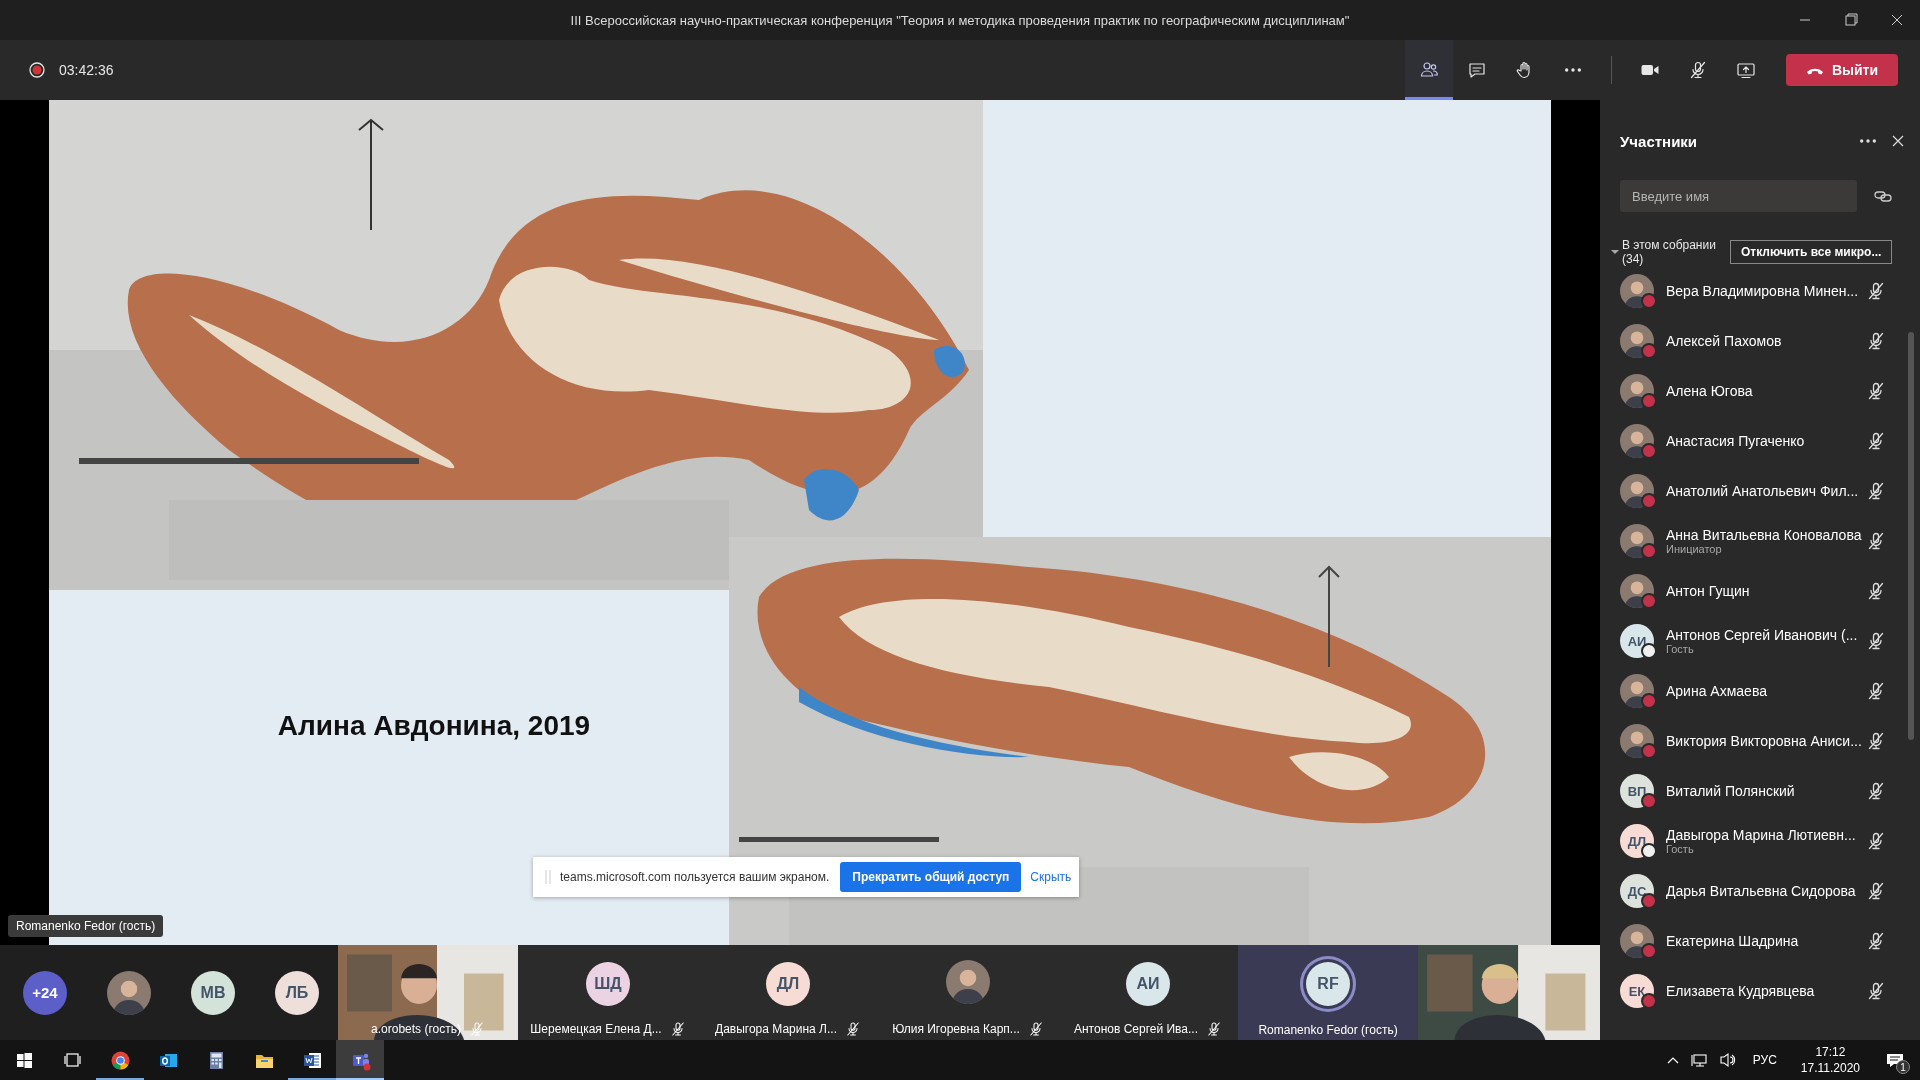 This screenshot has width=1920, height=1080. I want to click on avatar: ЕК, so click(1637, 991).